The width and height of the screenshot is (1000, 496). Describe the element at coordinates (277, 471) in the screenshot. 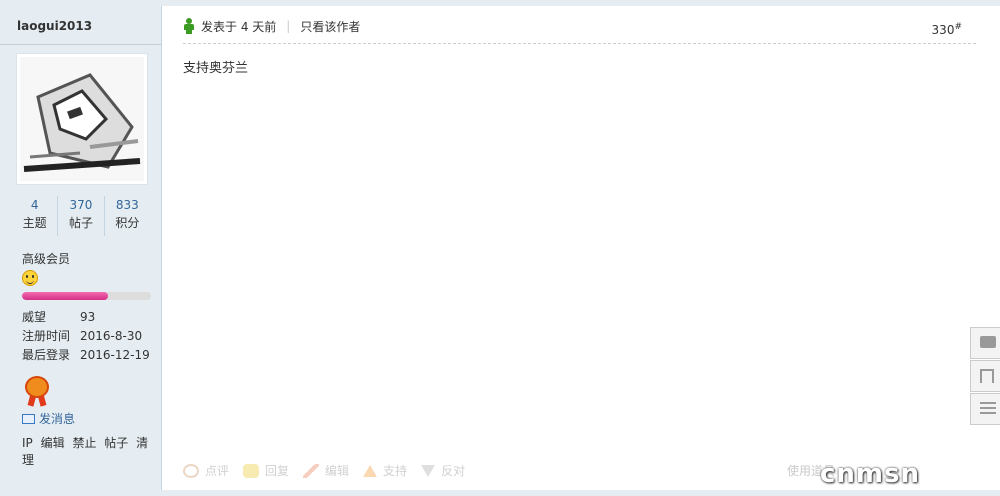

I see `action-label: 回复` at that location.